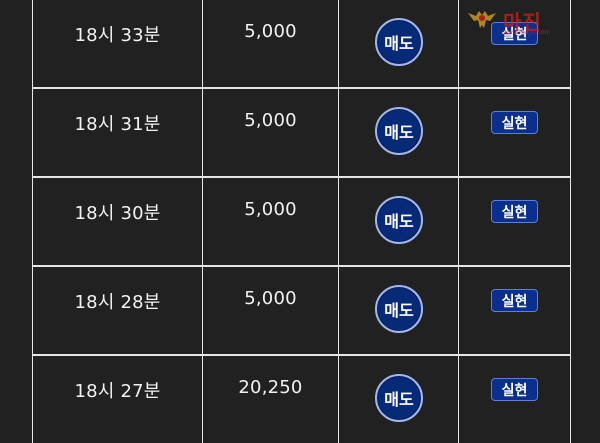 This screenshot has width=600, height=443. I want to click on time-cell: 18시 30분, so click(118, 221).